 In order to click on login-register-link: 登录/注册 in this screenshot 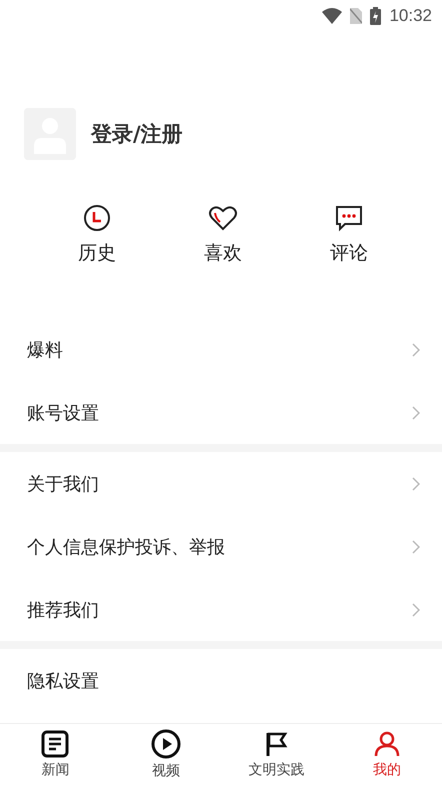, I will do `click(137, 134)`.